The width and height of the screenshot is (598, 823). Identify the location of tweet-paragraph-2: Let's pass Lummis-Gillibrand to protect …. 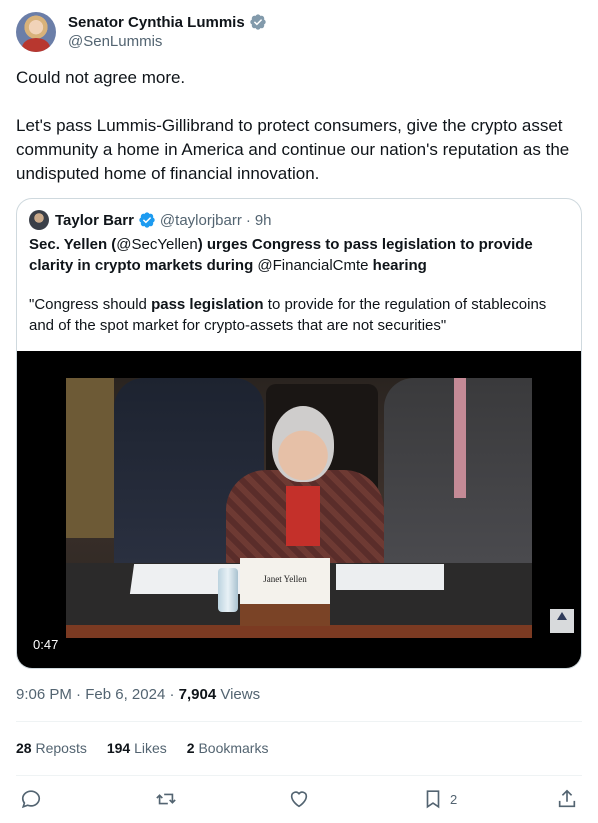
(293, 149).